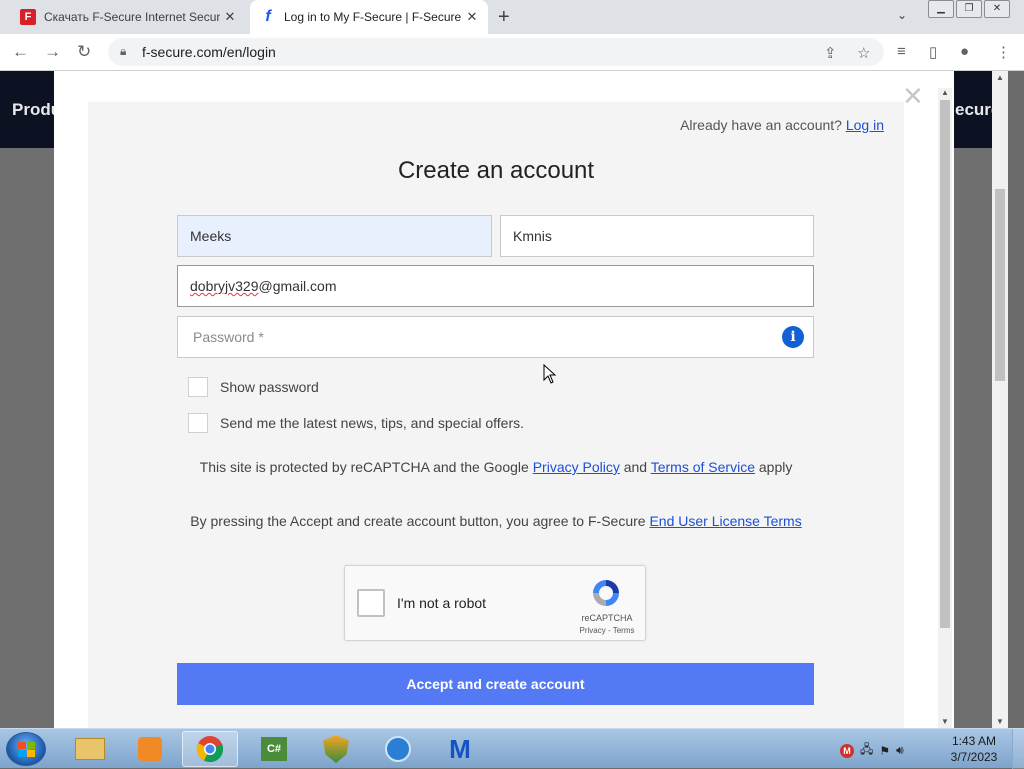 The width and height of the screenshot is (1024, 769). I want to click on csharp-icon: C#, so click(274, 749).